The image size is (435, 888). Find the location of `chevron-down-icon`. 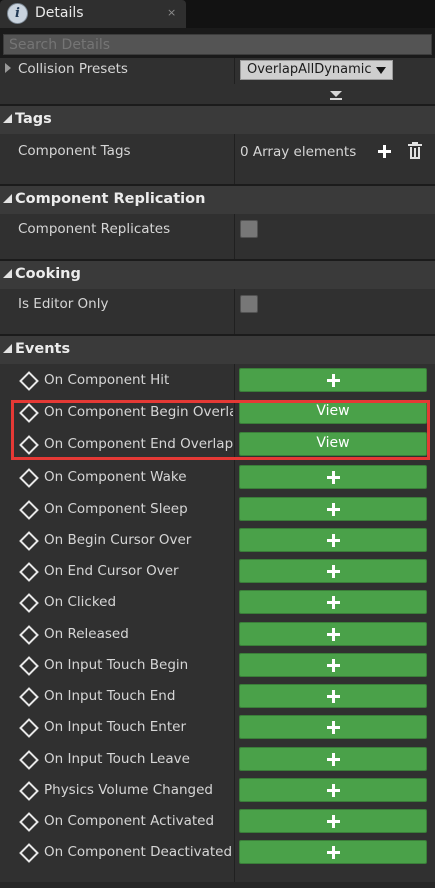

chevron-down-icon is located at coordinates (381, 70).